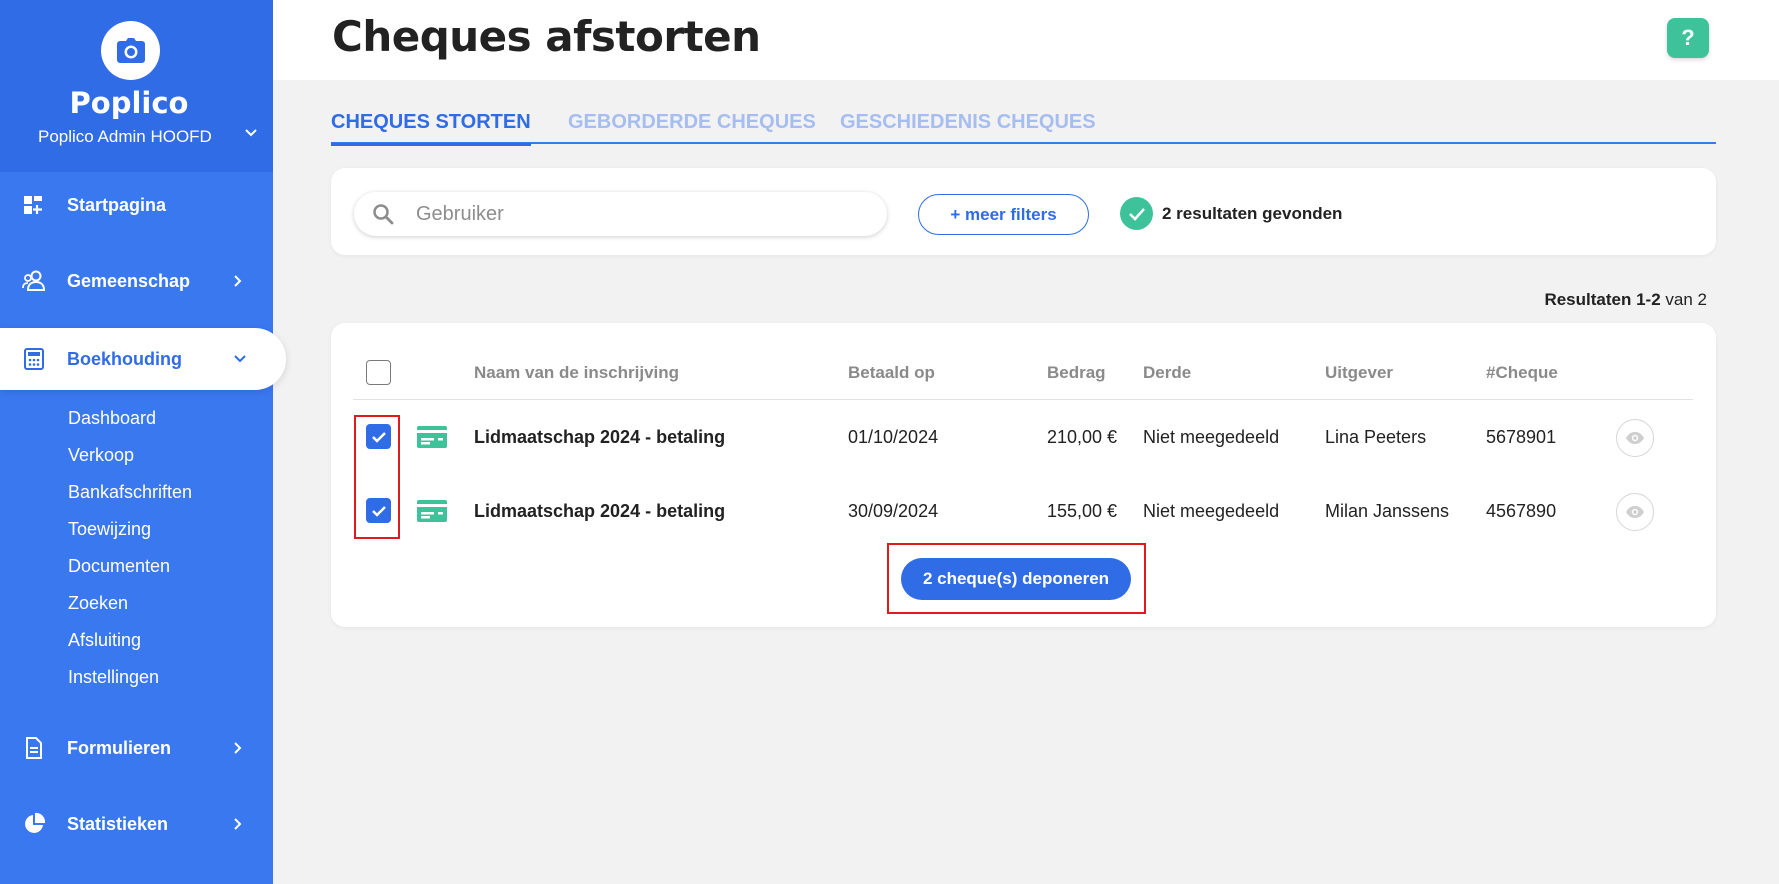 The width and height of the screenshot is (1779, 884). I want to click on nav-item-boekhouding: Boekhouding, so click(143, 359).